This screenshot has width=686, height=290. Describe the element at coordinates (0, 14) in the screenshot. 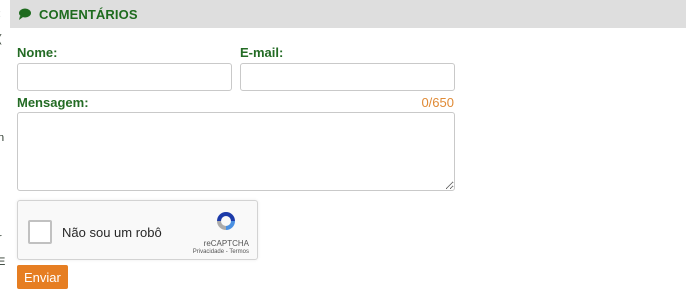

I see `edge-fragment: :` at that location.